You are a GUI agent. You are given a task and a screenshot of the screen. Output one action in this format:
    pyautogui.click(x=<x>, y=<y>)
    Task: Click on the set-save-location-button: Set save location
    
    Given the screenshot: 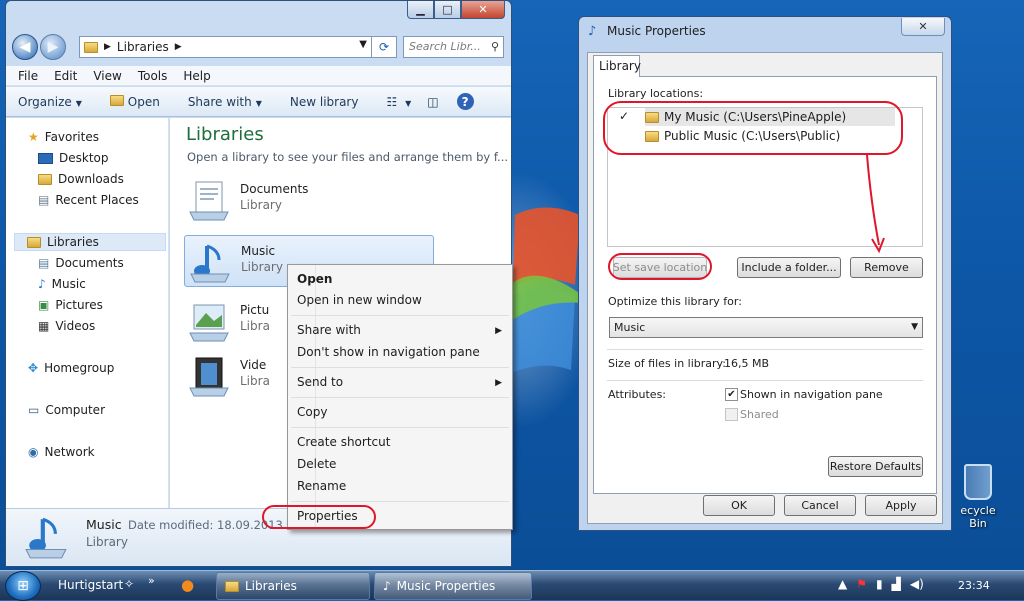 What is the action you would take?
    pyautogui.click(x=660, y=267)
    